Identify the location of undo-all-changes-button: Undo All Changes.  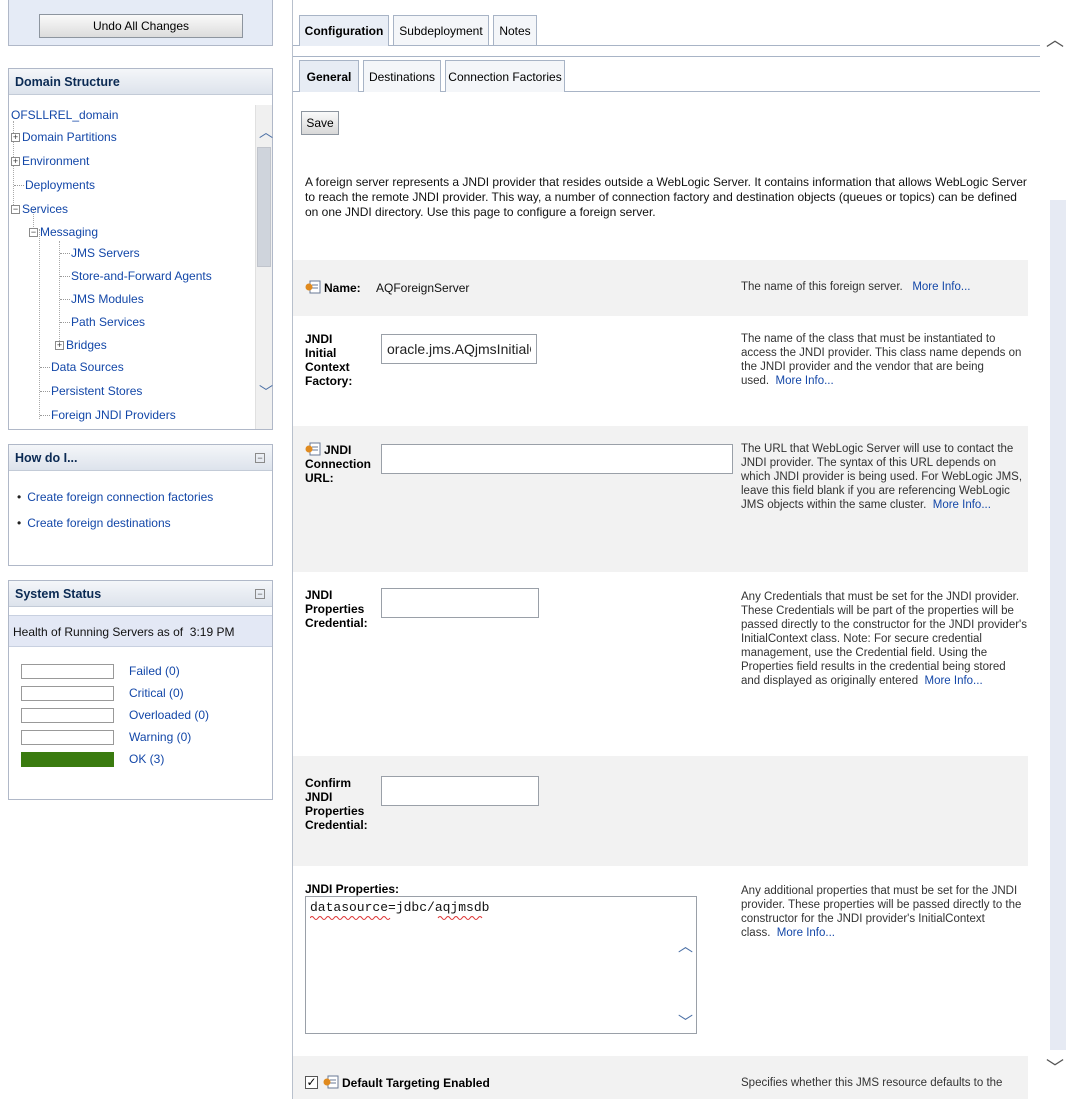
(141, 26).